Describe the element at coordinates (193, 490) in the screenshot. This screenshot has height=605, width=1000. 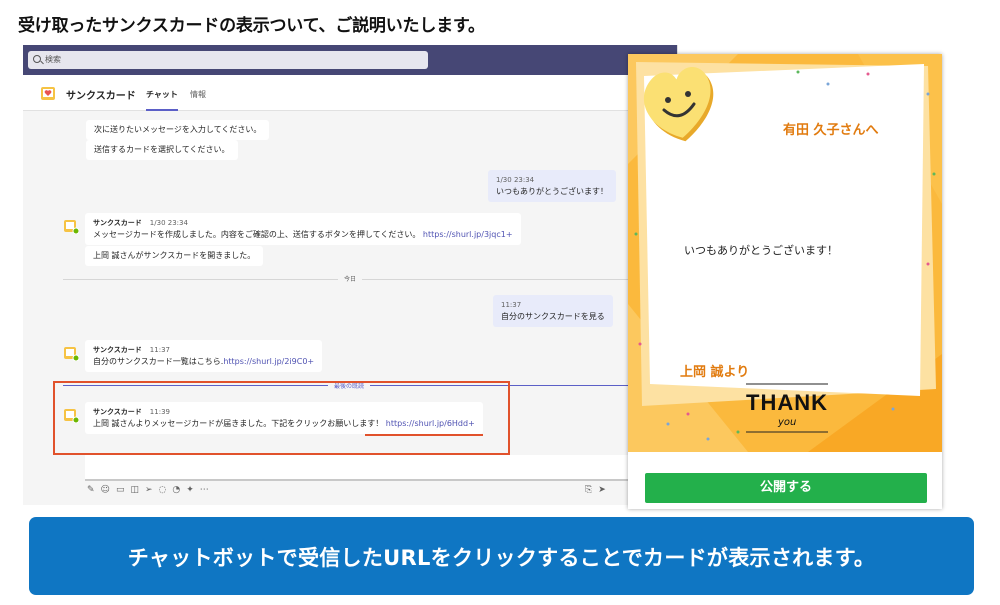
I see `praise-icon: ✦` at that location.